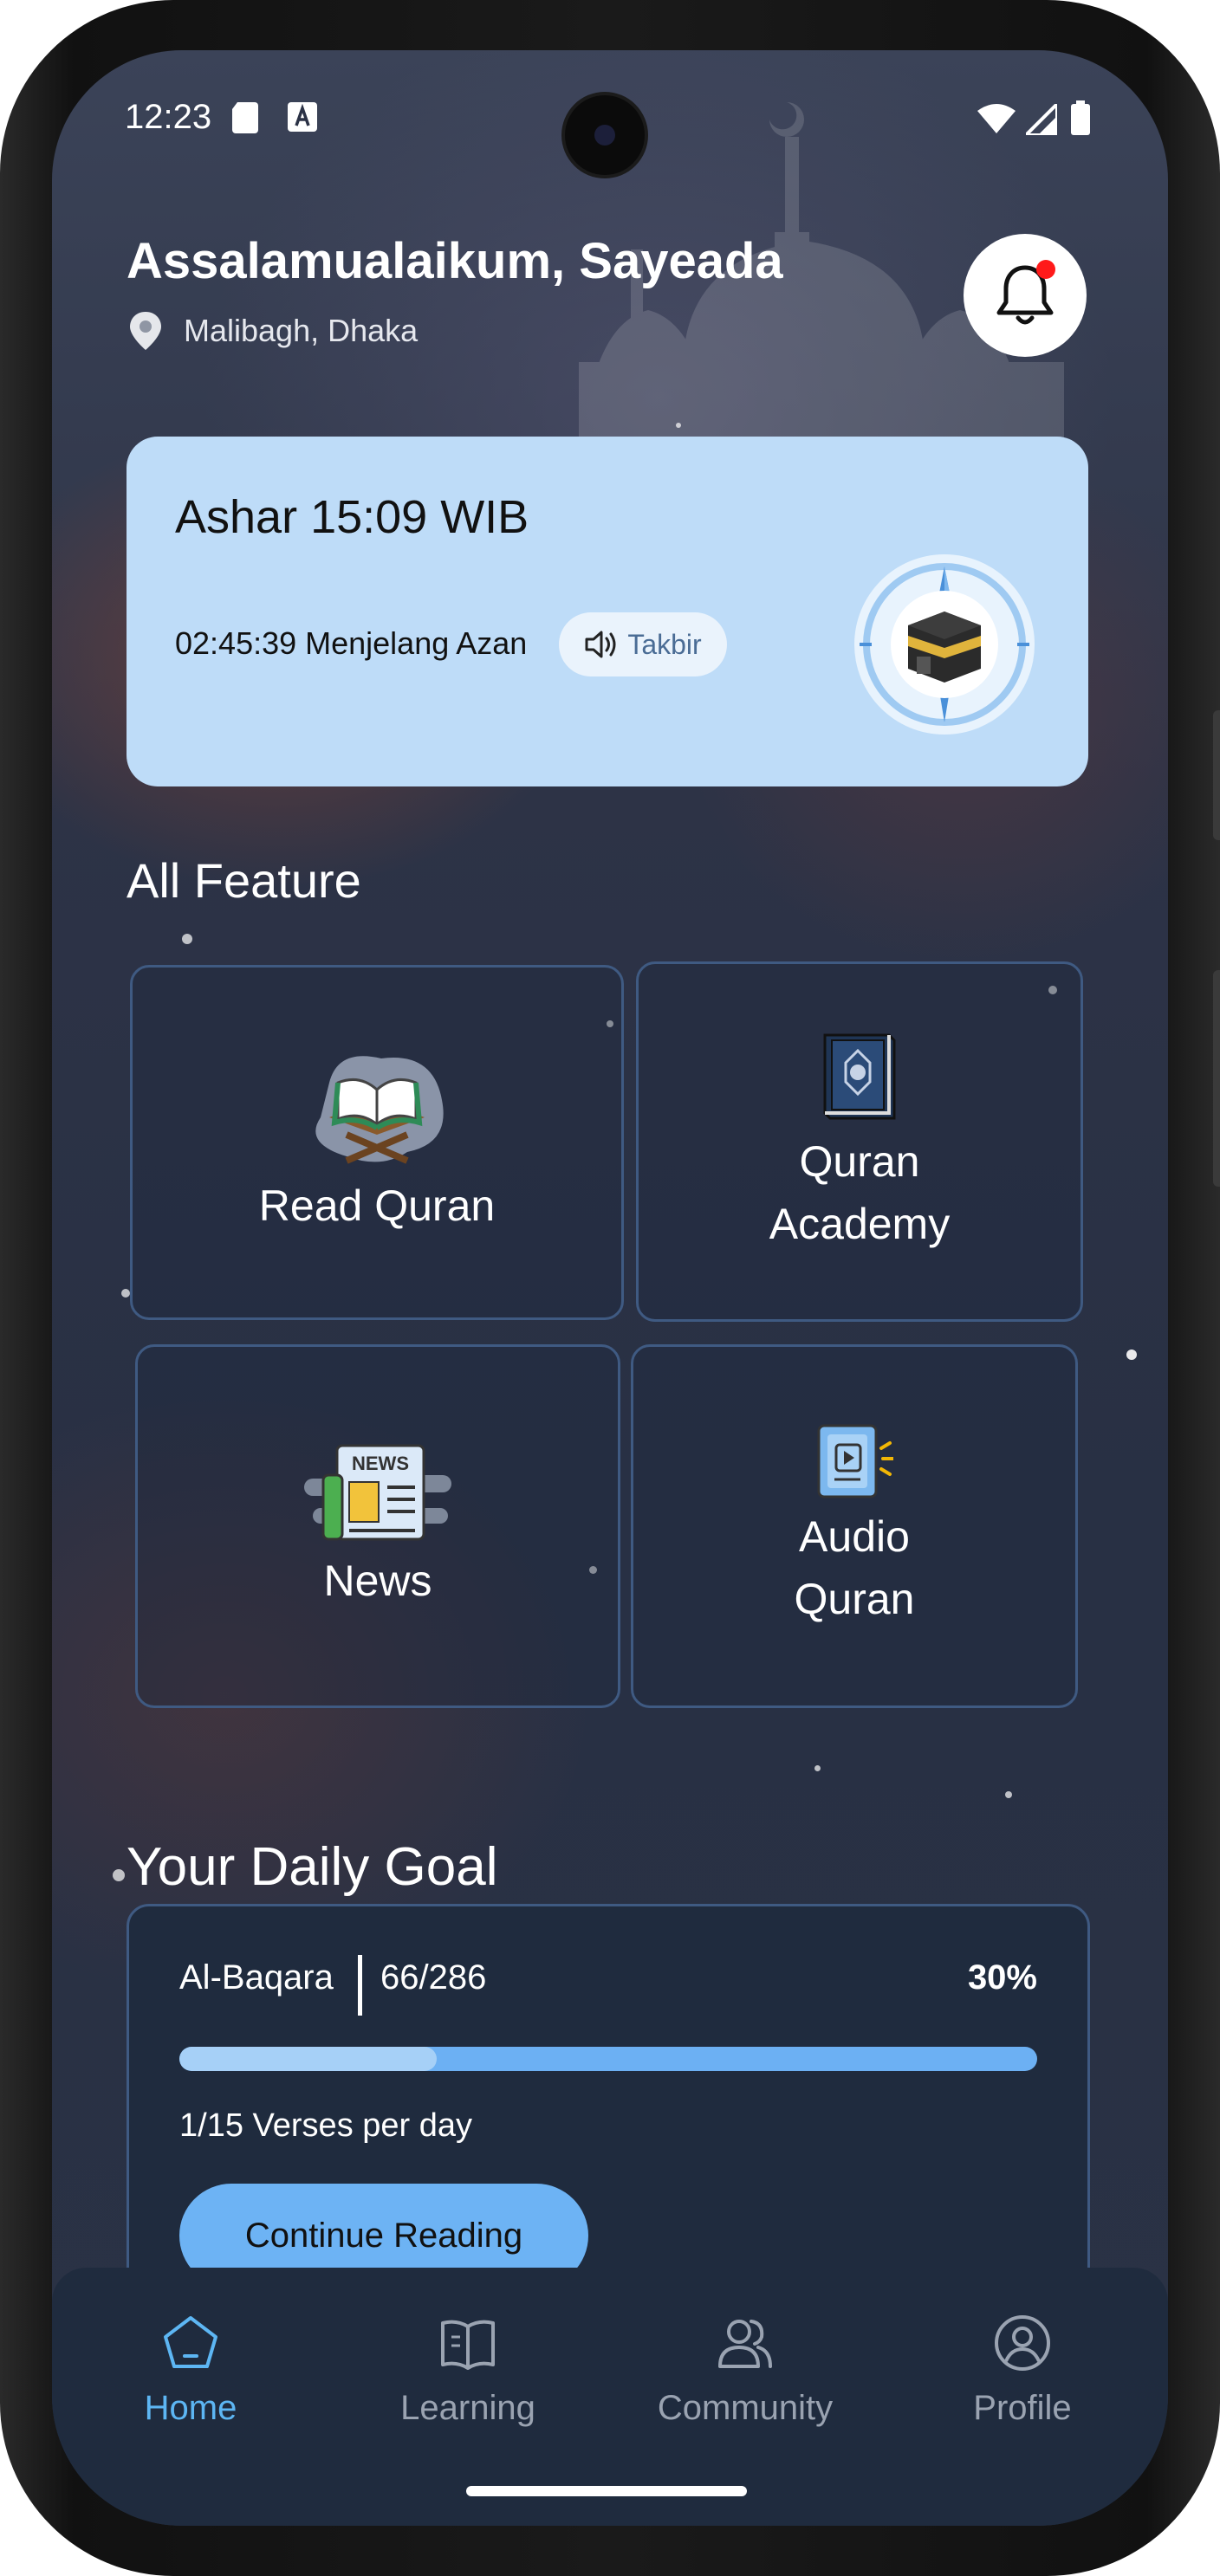  Describe the element at coordinates (257, 1978) in the screenshot. I see `goal-surah: Al-Baqara` at that location.